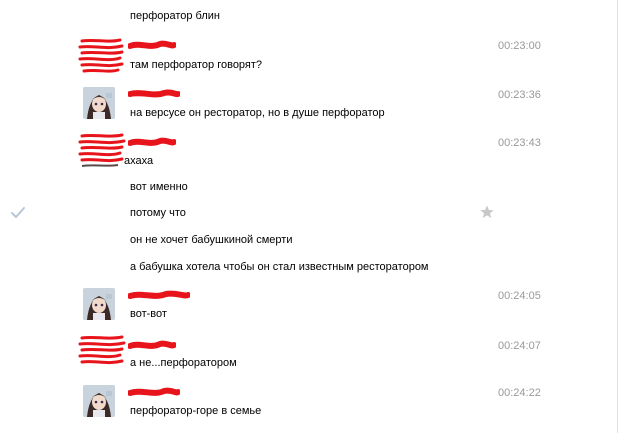 The image size is (618, 433). Describe the element at coordinates (523, 95) in the screenshot. I see `message-timestamp: 00:23:36` at that location.